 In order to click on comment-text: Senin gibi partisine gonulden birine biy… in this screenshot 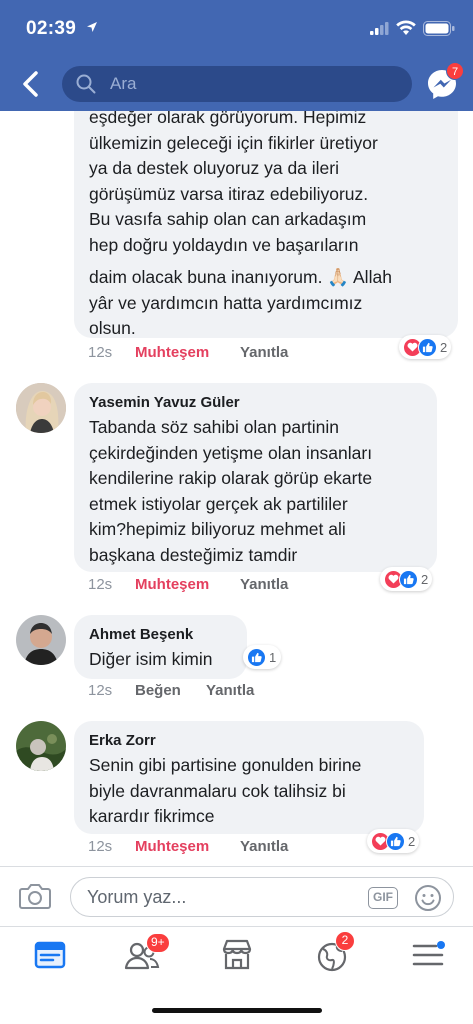, I will do `click(225, 790)`.